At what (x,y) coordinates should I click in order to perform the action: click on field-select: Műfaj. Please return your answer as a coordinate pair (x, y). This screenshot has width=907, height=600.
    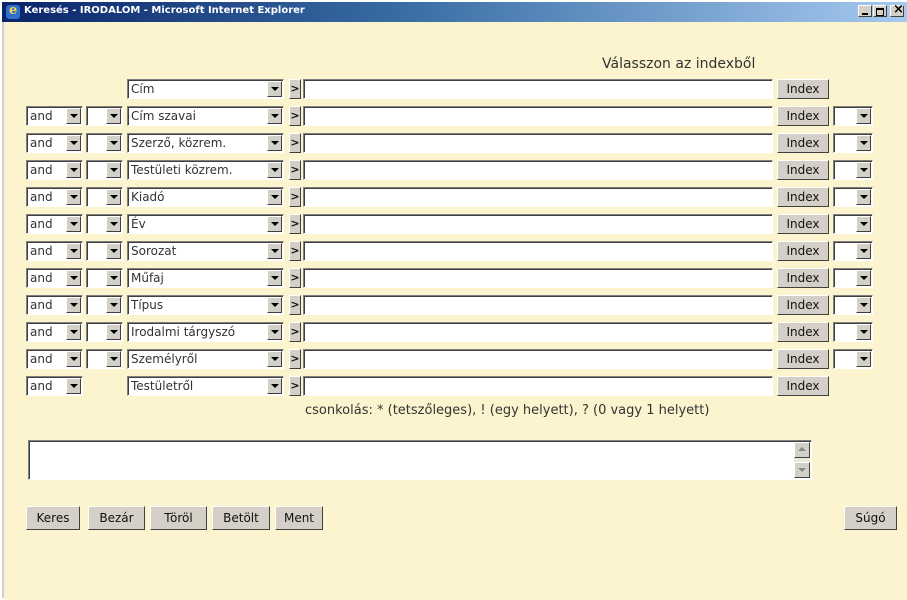
    Looking at the image, I should click on (205, 278).